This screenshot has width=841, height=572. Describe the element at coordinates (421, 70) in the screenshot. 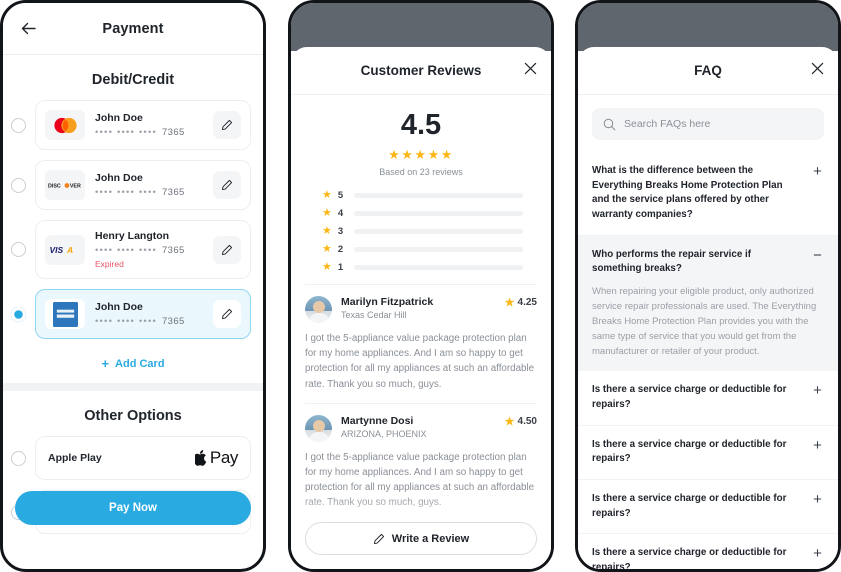

I see `page-title: Customer Reviews` at that location.